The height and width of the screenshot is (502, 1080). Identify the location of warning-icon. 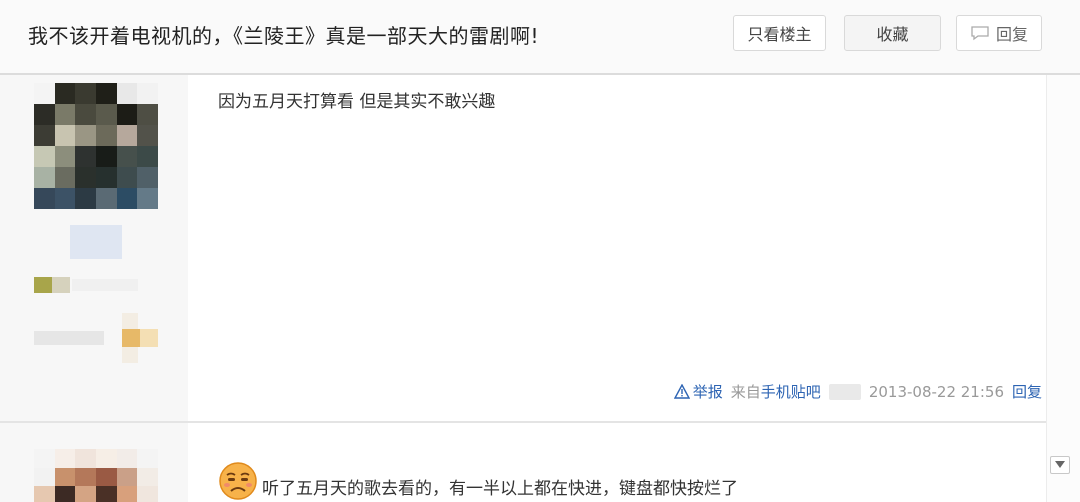
(681, 391).